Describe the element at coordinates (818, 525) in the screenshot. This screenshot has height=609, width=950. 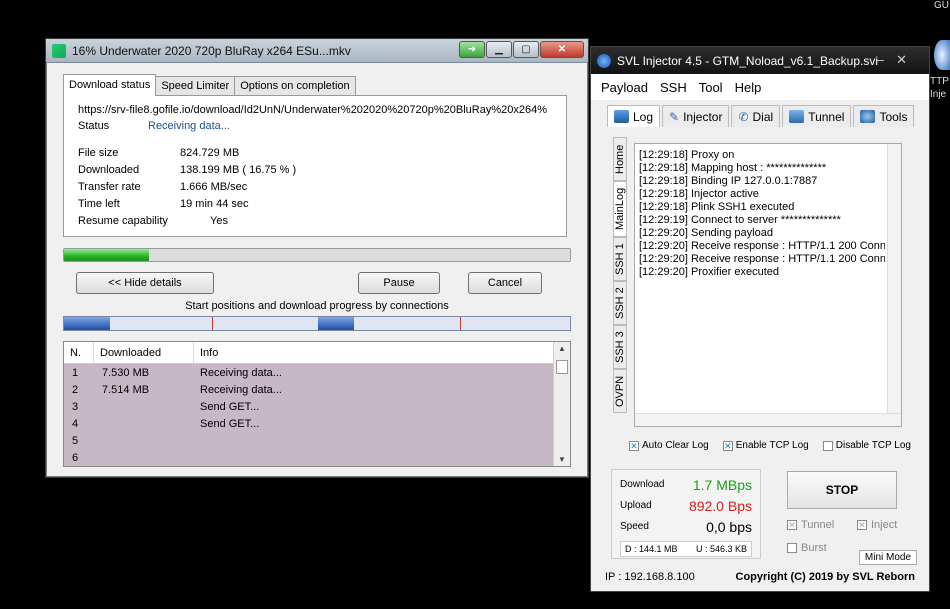
I see `tunnel-option-label: Tunnel` at that location.